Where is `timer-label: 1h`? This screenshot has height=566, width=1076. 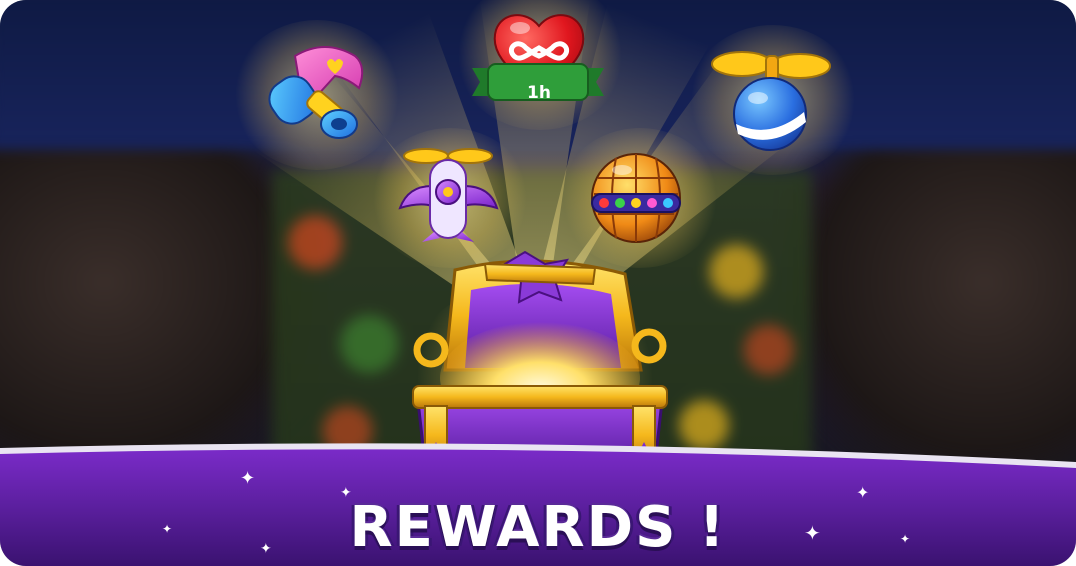 timer-label: 1h is located at coordinates (539, 93).